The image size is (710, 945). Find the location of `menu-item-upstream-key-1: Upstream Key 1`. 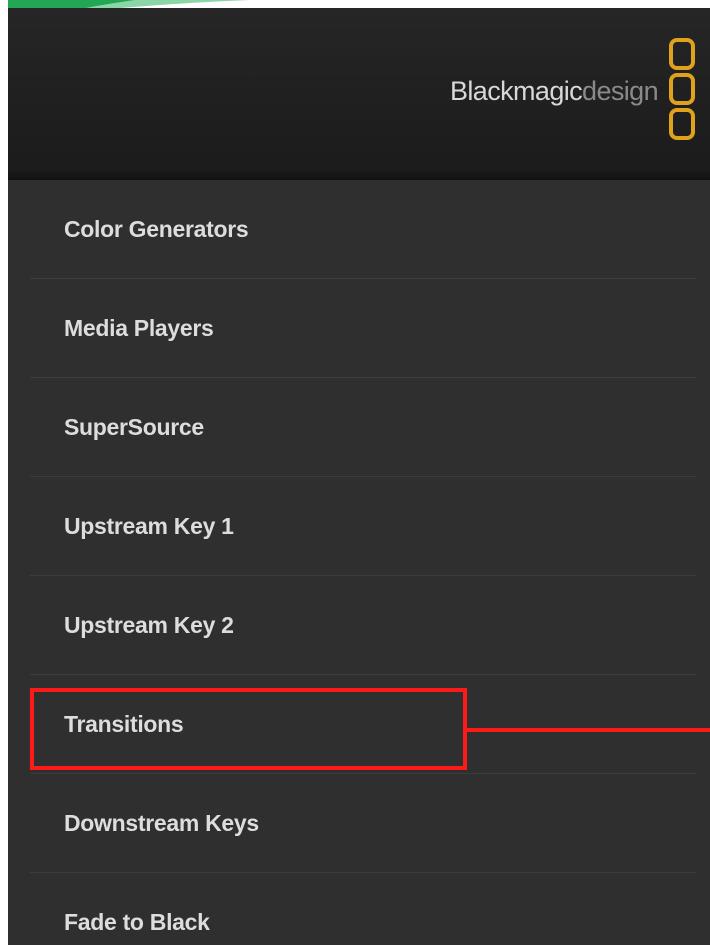

menu-item-upstream-key-1: Upstream Key 1 is located at coordinates (359, 526).